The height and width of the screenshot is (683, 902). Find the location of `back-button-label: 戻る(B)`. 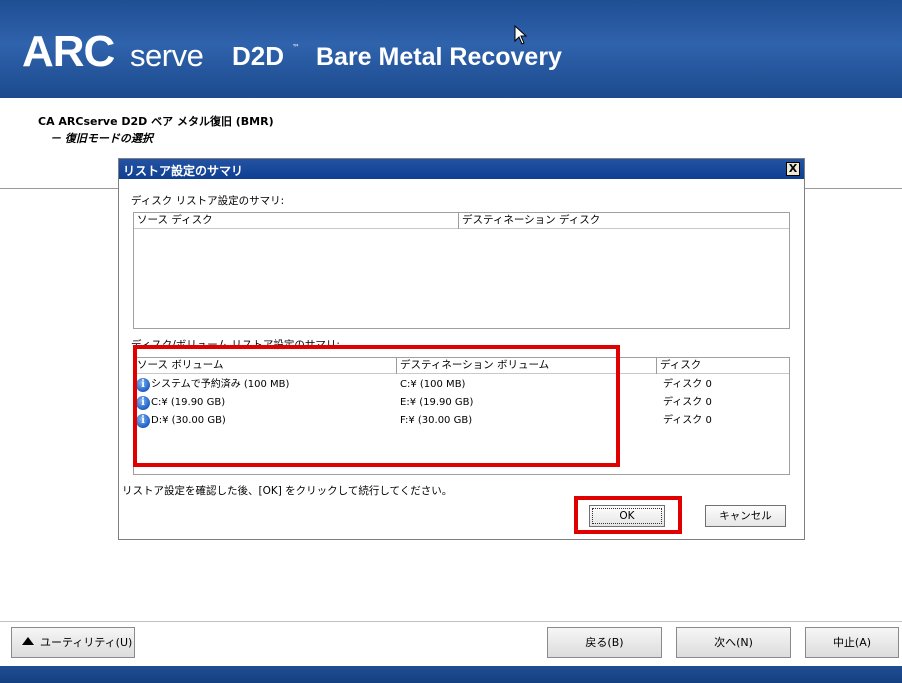

back-button-label: 戻る(B) is located at coordinates (604, 642).